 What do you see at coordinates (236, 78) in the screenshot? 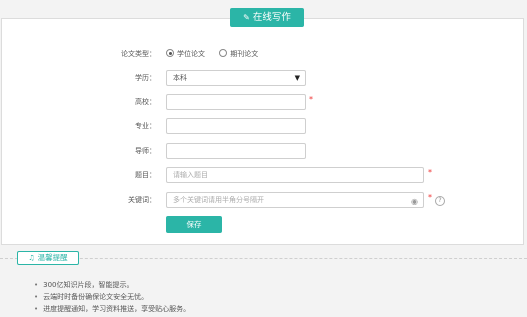
I see `degree-select: 本科 ▼` at bounding box center [236, 78].